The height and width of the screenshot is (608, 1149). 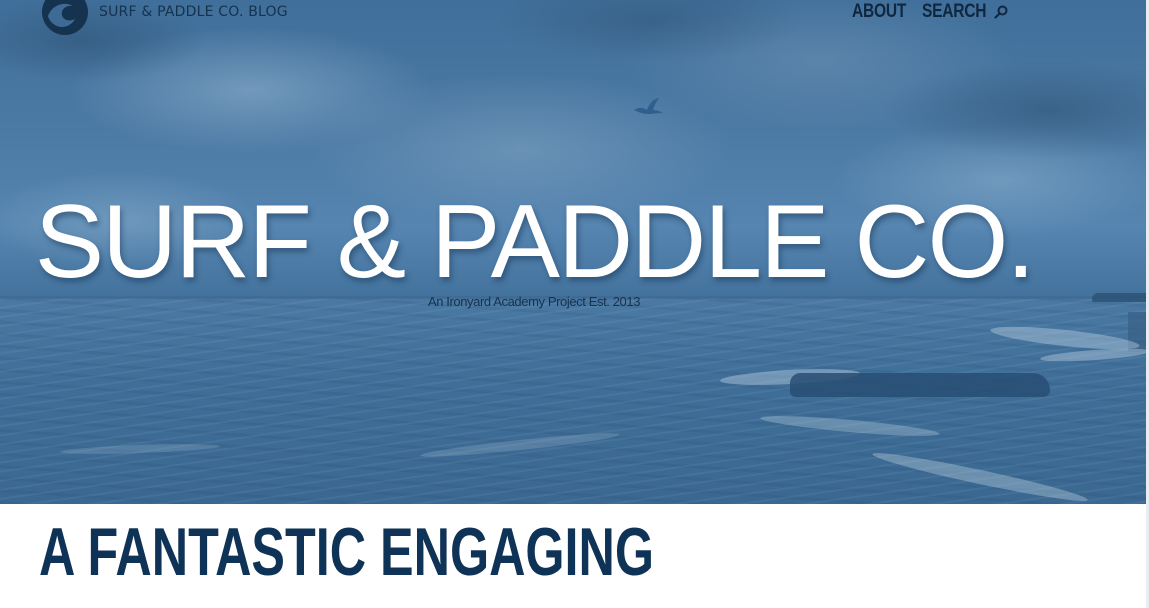 I want to click on wave-logo-icon, so click(x=65, y=17).